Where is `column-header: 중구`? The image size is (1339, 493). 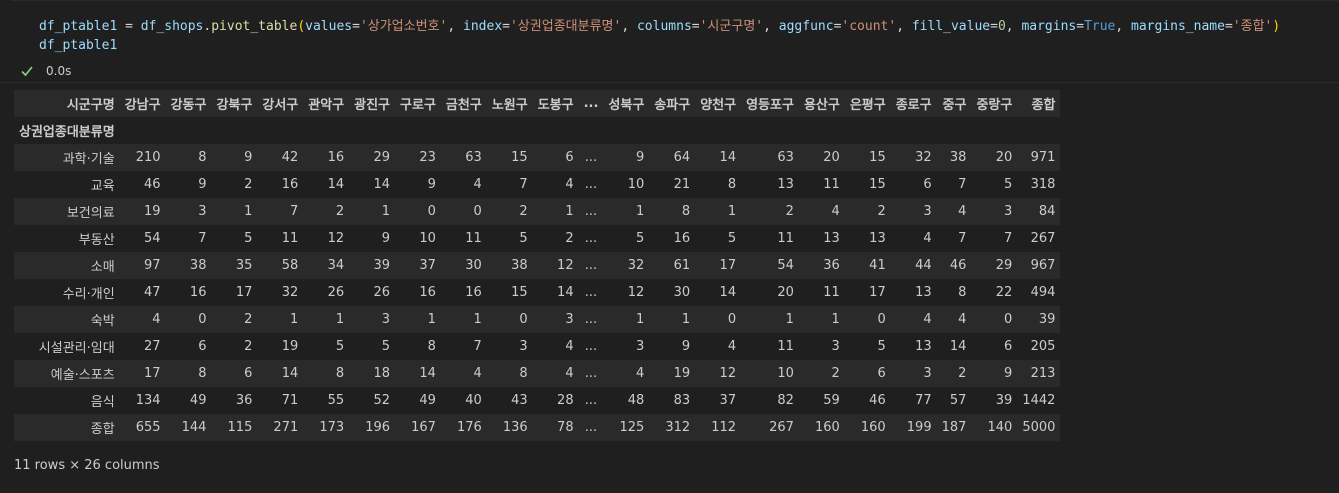
column-header: 중구 is located at coordinates (954, 105).